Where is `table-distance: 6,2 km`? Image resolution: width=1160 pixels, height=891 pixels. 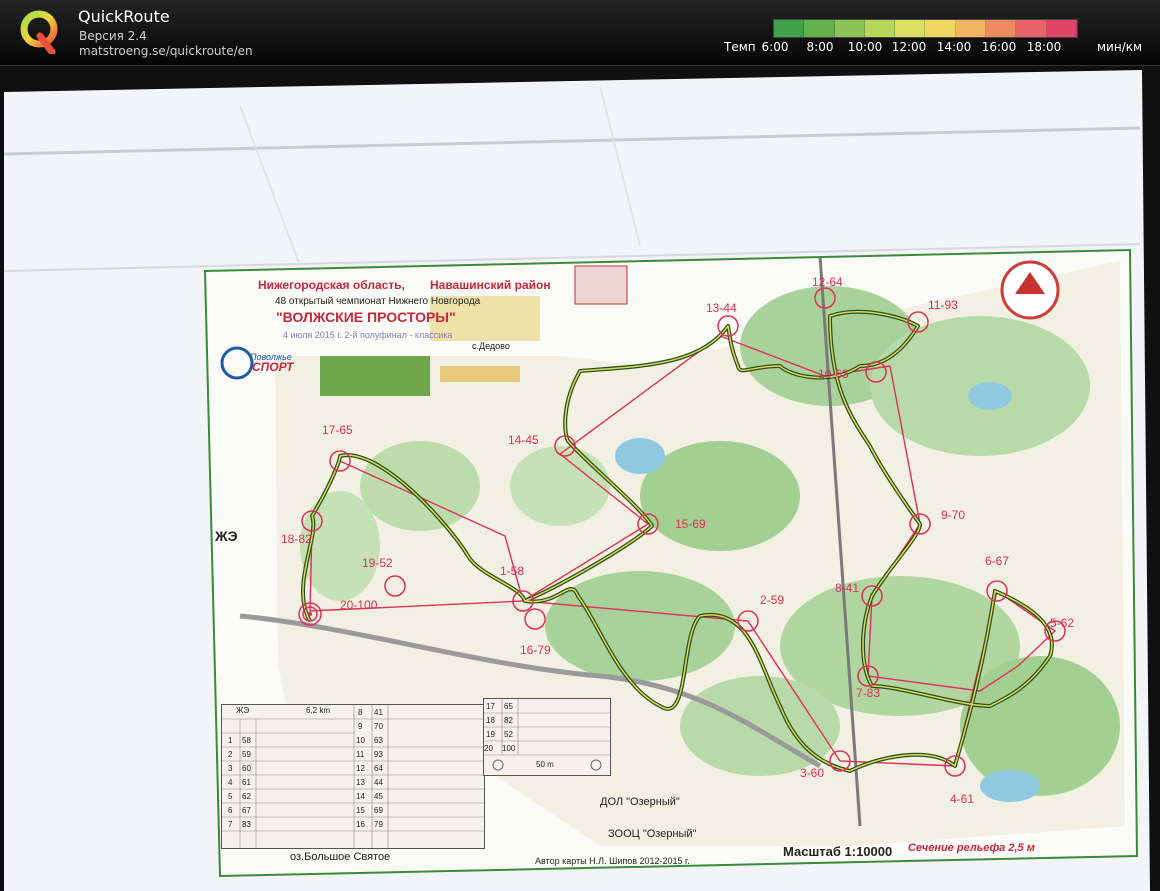 table-distance: 6,2 km is located at coordinates (318, 710).